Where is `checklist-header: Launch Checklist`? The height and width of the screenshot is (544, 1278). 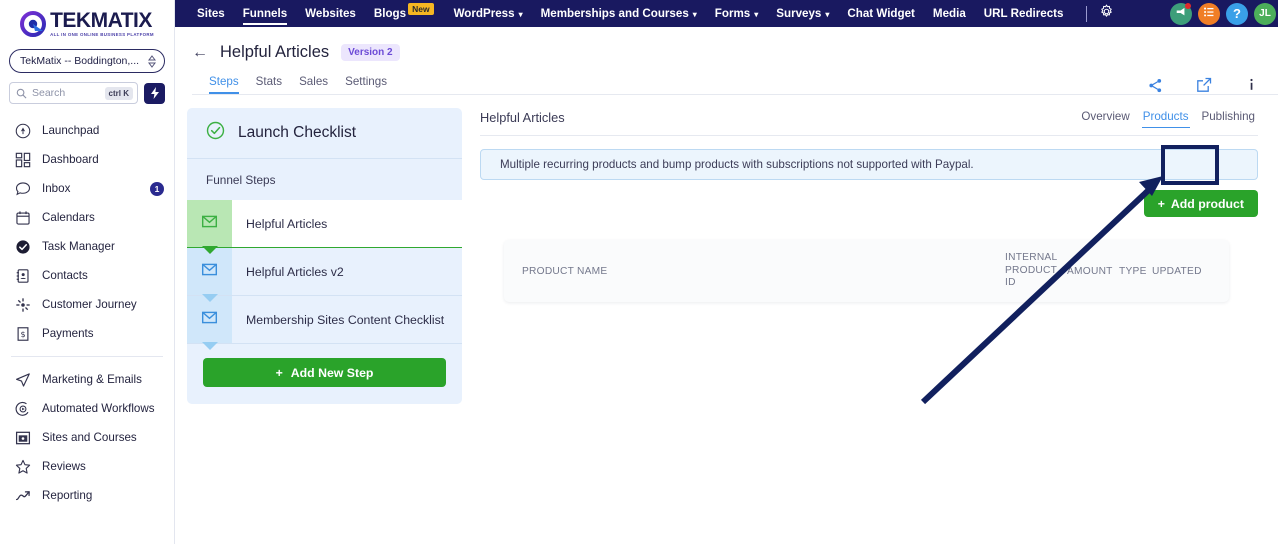 checklist-header: Launch Checklist is located at coordinates (324, 133).